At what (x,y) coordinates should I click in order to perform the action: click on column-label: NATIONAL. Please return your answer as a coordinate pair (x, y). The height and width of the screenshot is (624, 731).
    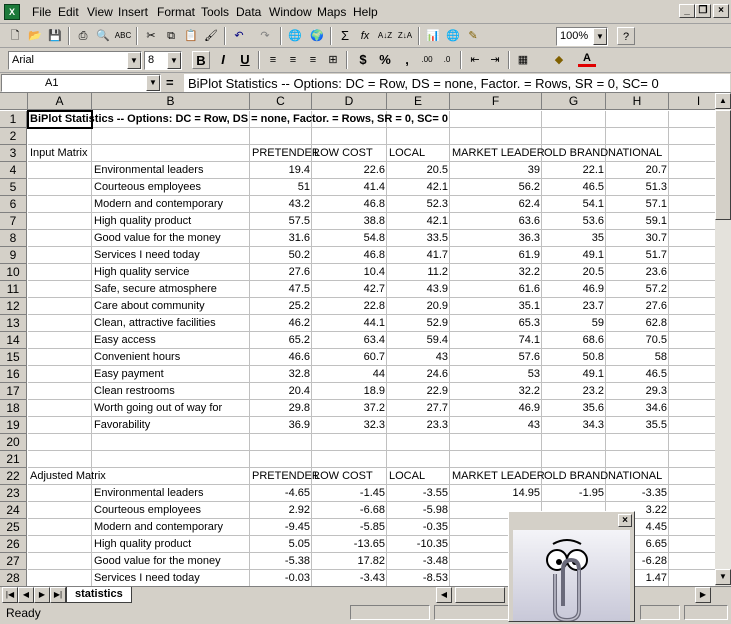
    Looking at the image, I should click on (637, 153).